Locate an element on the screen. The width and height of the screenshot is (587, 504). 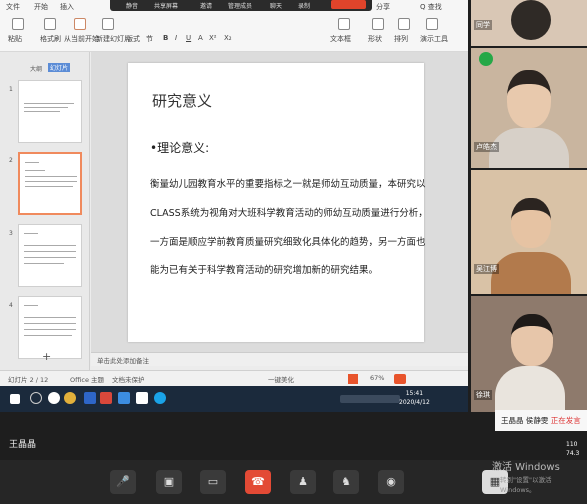
slide-paragraph-line: 能为已有关于科学教育活动的研究增加新的研究结果。 is located at coordinates (278, 269).